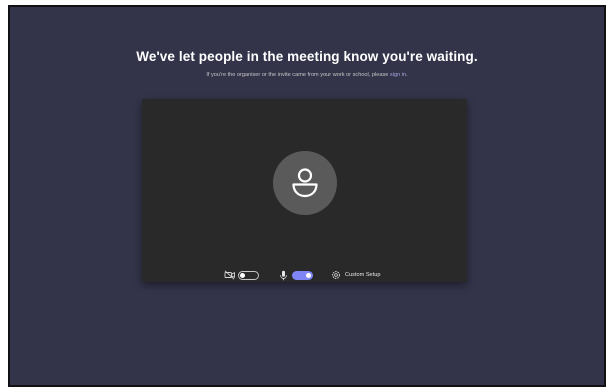 The image size is (614, 390). What do you see at coordinates (363, 275) in the screenshot?
I see `custom-setup-label: Custom Setup` at bounding box center [363, 275].